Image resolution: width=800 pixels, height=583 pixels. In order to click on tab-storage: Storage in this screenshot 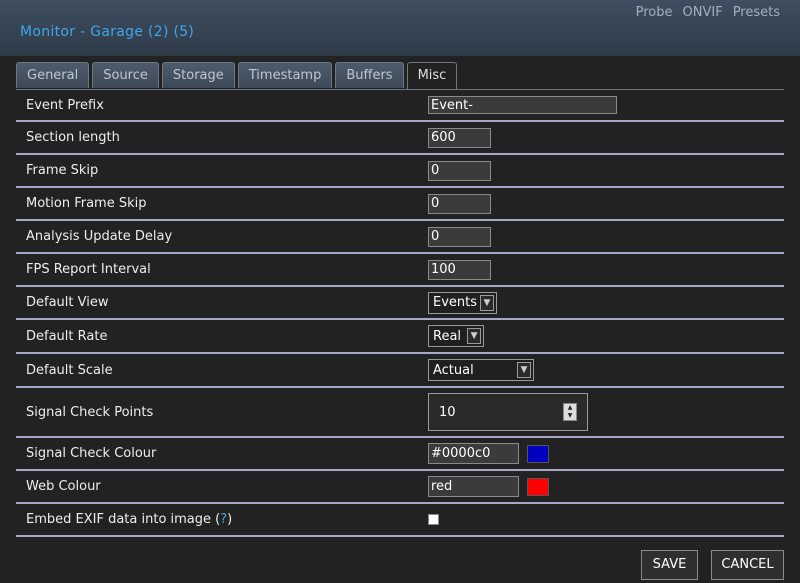, I will do `click(198, 75)`.